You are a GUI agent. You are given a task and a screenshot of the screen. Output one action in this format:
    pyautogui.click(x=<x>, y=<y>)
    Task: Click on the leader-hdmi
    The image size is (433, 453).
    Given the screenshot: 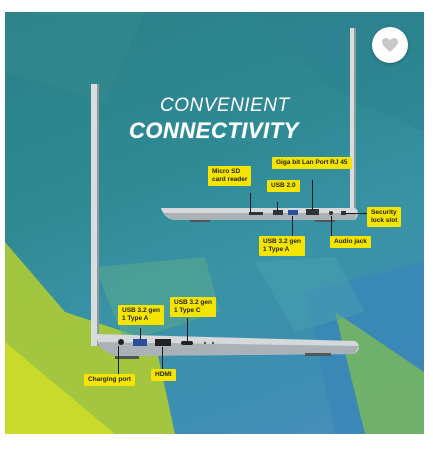 What is the action you would take?
    pyautogui.click(x=162, y=358)
    